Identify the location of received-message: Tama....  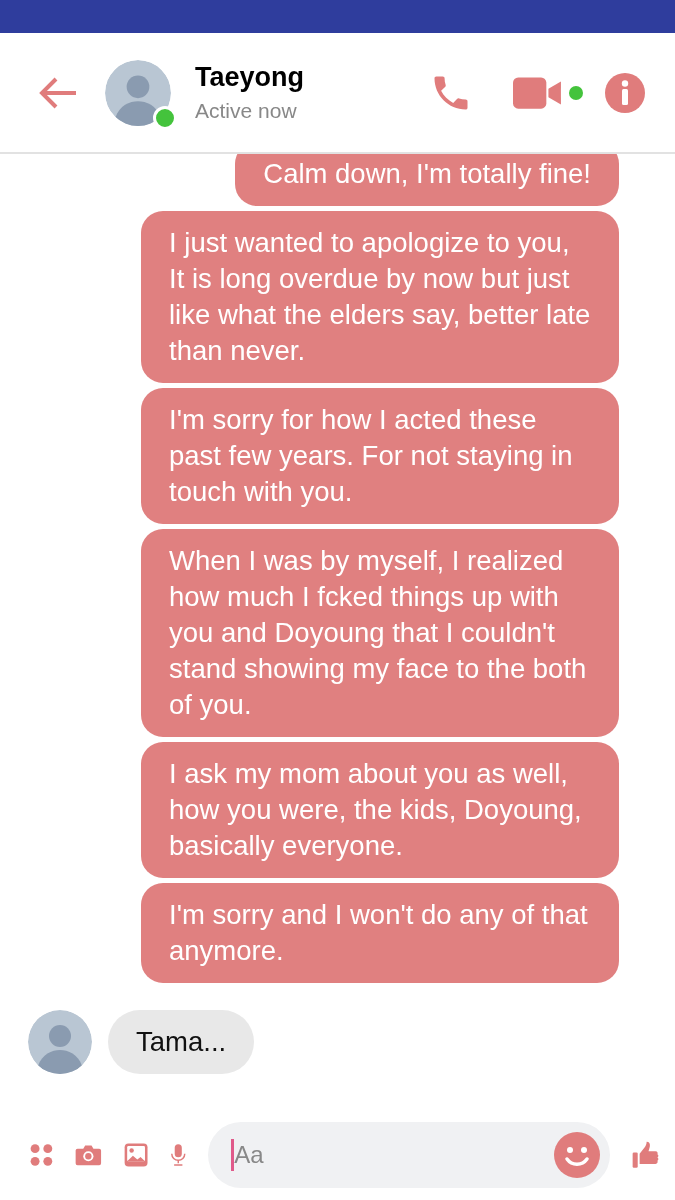
(181, 1042).